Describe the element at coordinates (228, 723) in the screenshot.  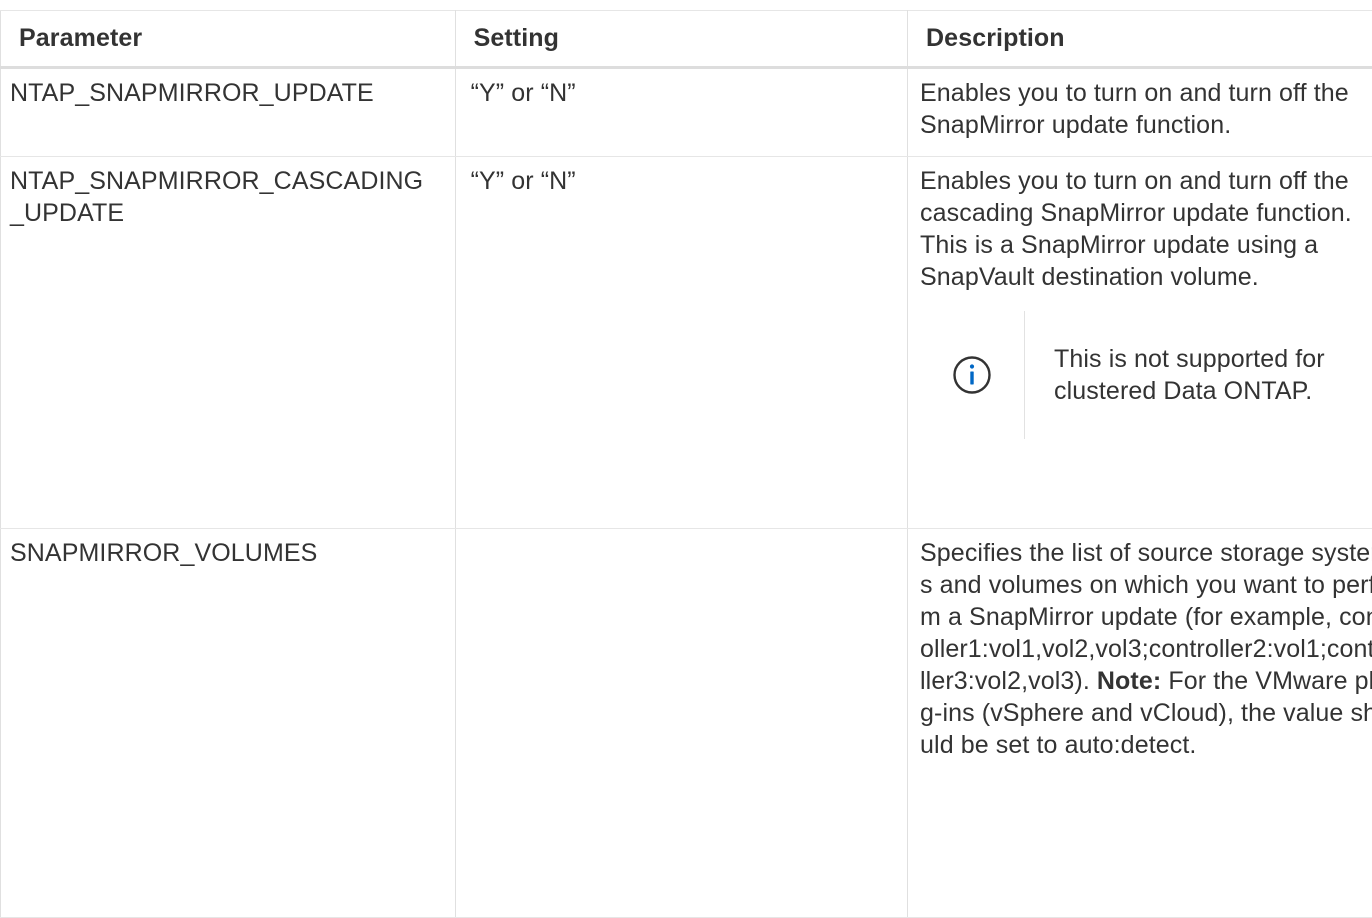
I see `cell-parameter: SNAPMIRROR_VOLUMES` at that location.